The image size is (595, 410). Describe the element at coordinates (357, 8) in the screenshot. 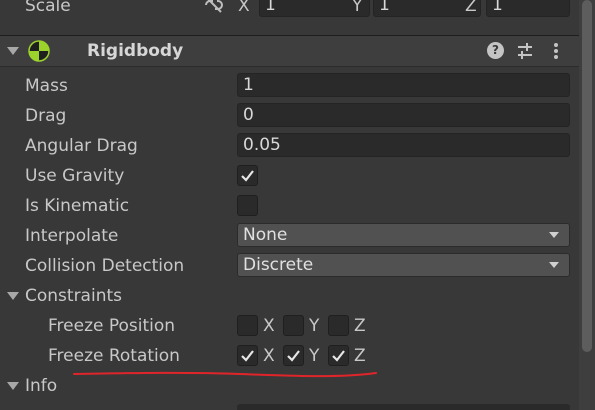

I see `scale-y-label: Y` at that location.